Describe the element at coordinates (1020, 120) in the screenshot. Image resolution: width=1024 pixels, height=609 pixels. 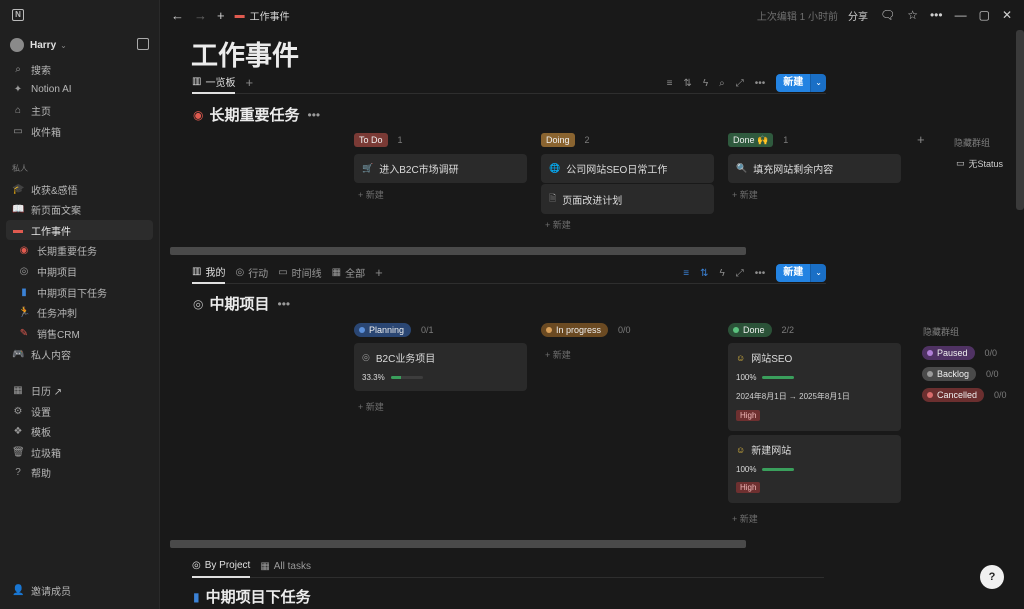
I see `vertical-scrollbar` at that location.